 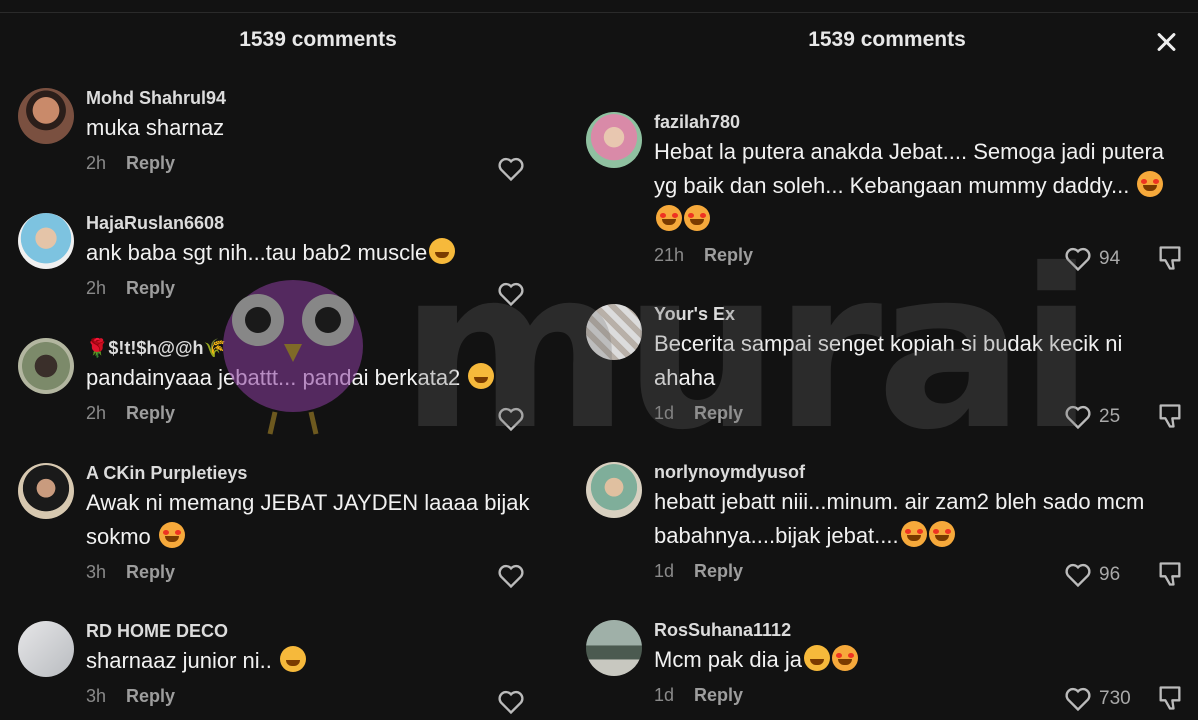 I want to click on comment-text: sharnaaz junior ni.., so click(x=179, y=660).